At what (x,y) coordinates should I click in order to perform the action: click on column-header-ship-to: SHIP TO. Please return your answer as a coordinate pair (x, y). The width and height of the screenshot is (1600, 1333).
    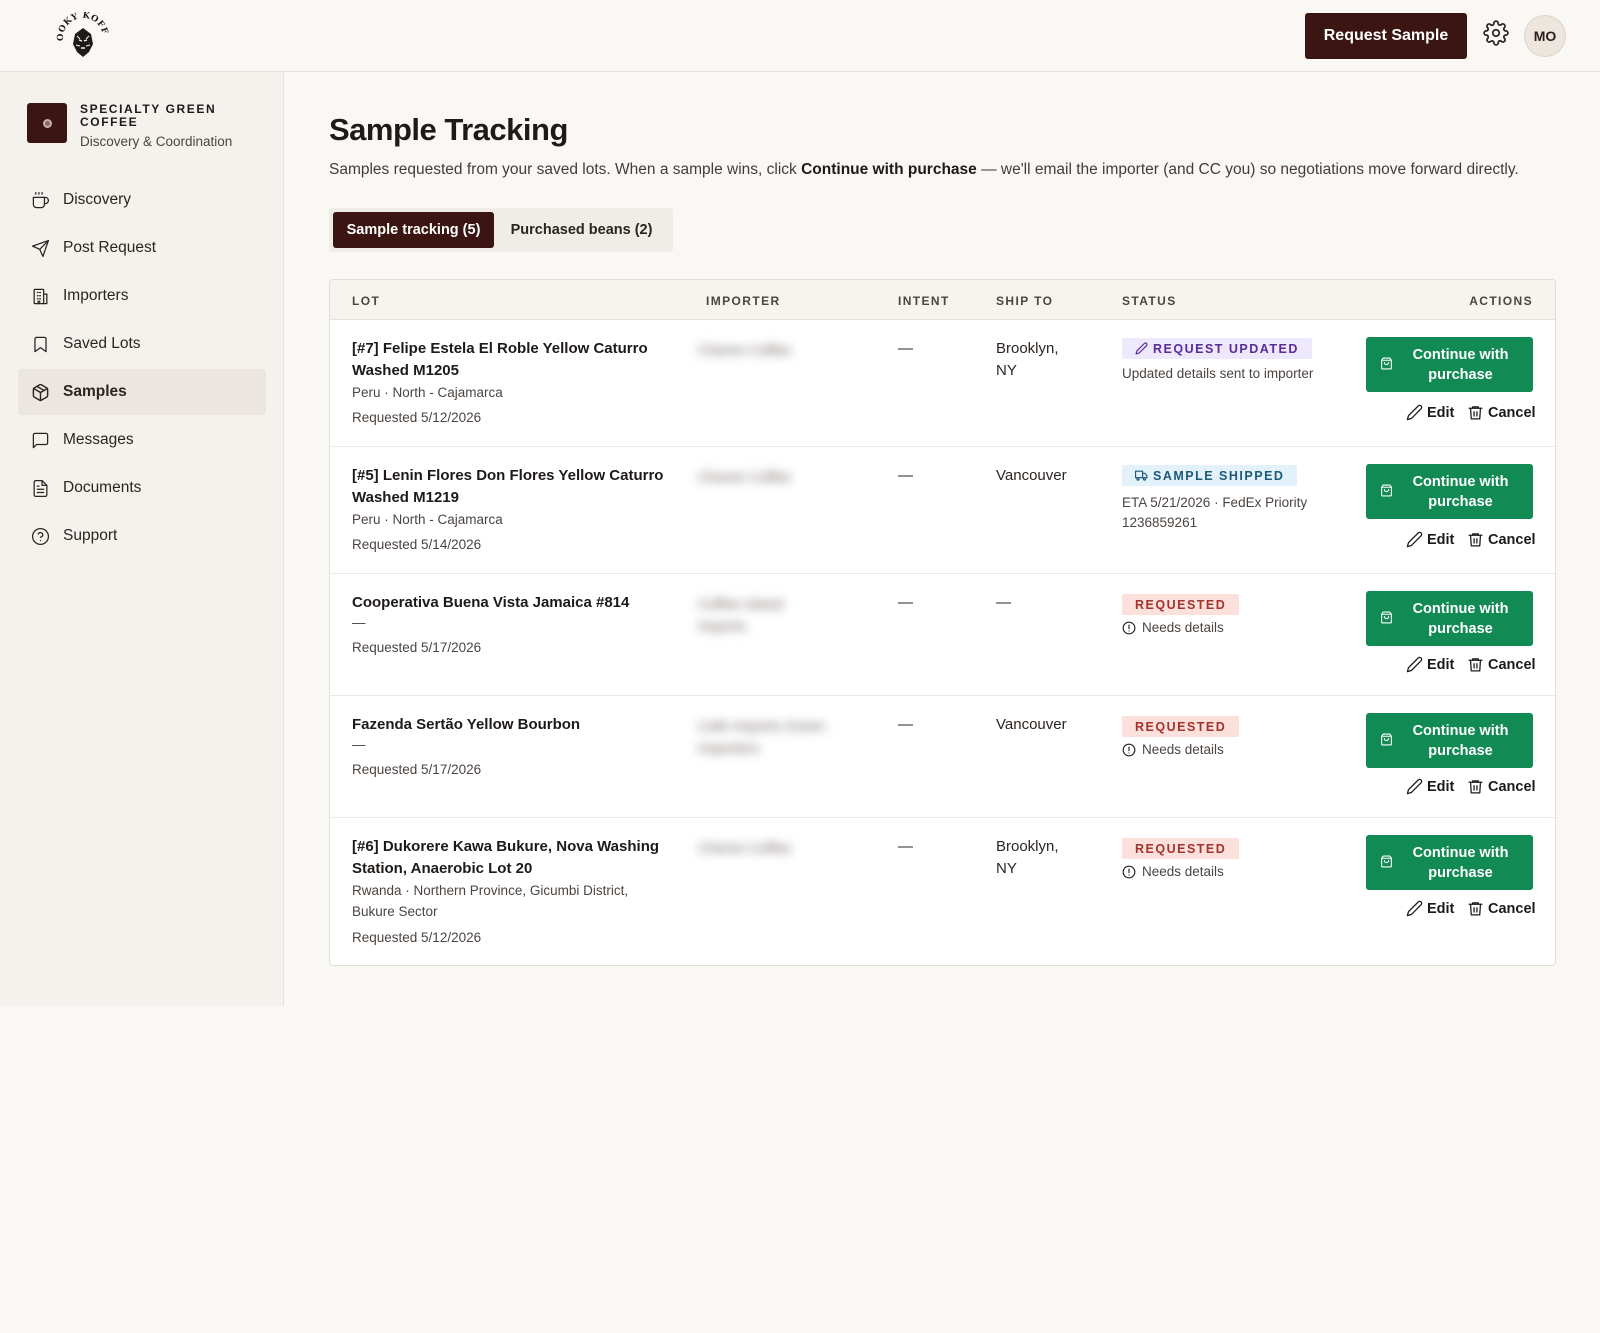
    Looking at the image, I should click on (1025, 301).